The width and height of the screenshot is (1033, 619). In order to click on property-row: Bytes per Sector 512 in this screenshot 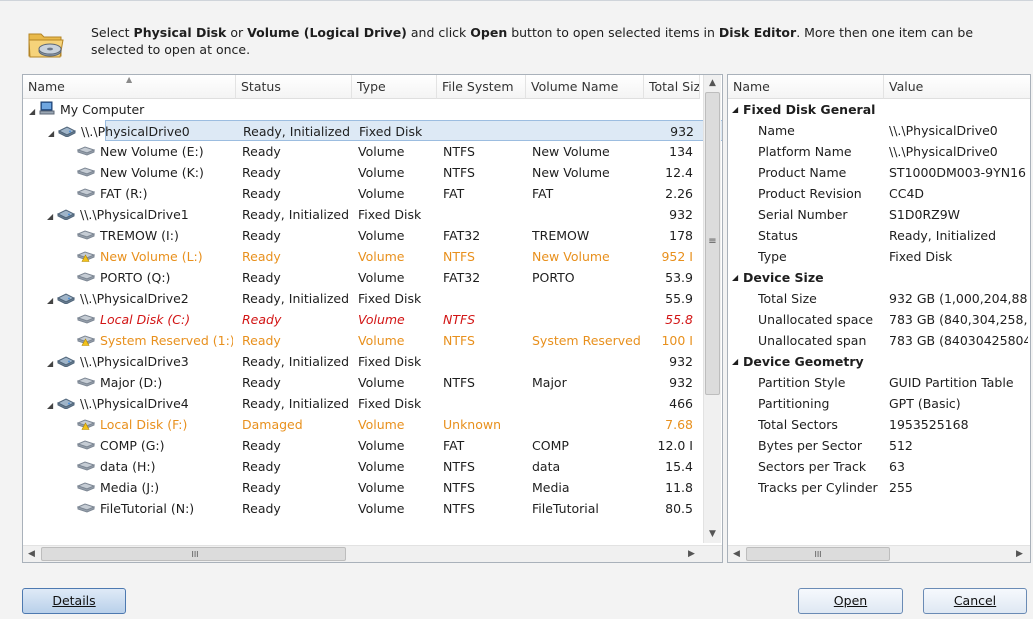, I will do `click(878, 445)`.